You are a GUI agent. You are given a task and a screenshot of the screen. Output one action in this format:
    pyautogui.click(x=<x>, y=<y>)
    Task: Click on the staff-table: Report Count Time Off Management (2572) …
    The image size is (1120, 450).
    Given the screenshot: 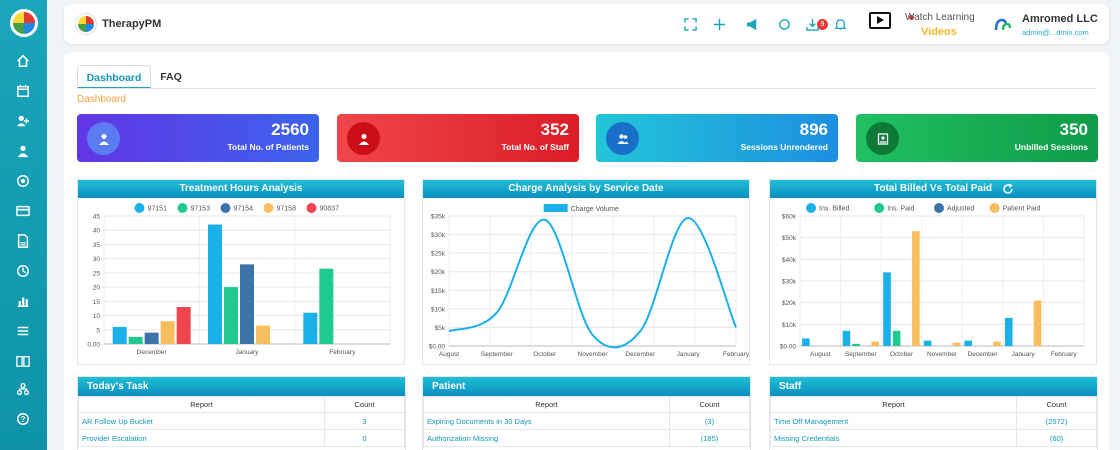 What is the action you would take?
    pyautogui.click(x=933, y=421)
    